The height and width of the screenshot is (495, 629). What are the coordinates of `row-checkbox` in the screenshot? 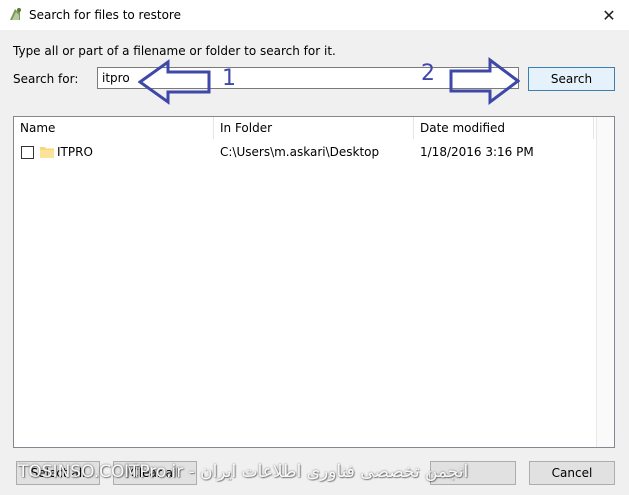 It's located at (27, 152).